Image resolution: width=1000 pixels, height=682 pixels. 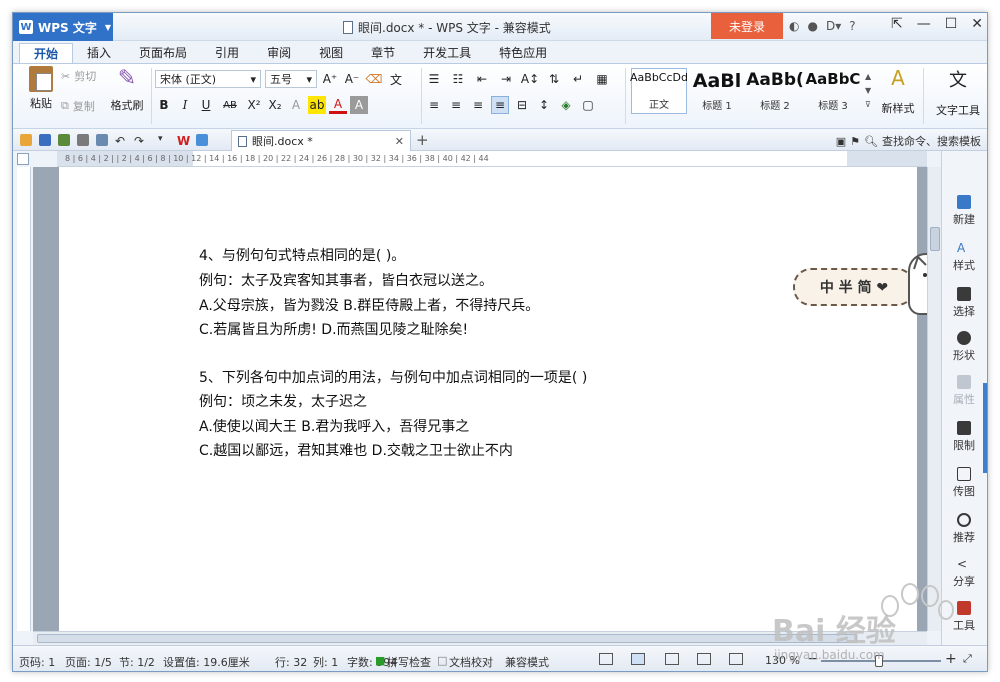 What do you see at coordinates (396, 79) in the screenshot?
I see `phonetic-icon: 文` at bounding box center [396, 79].